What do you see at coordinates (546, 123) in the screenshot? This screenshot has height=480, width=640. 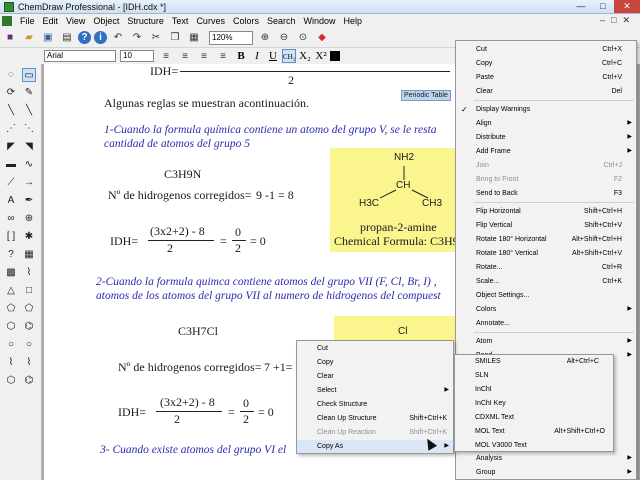 I see `menu-item-align: Align ▶` at bounding box center [546, 123].